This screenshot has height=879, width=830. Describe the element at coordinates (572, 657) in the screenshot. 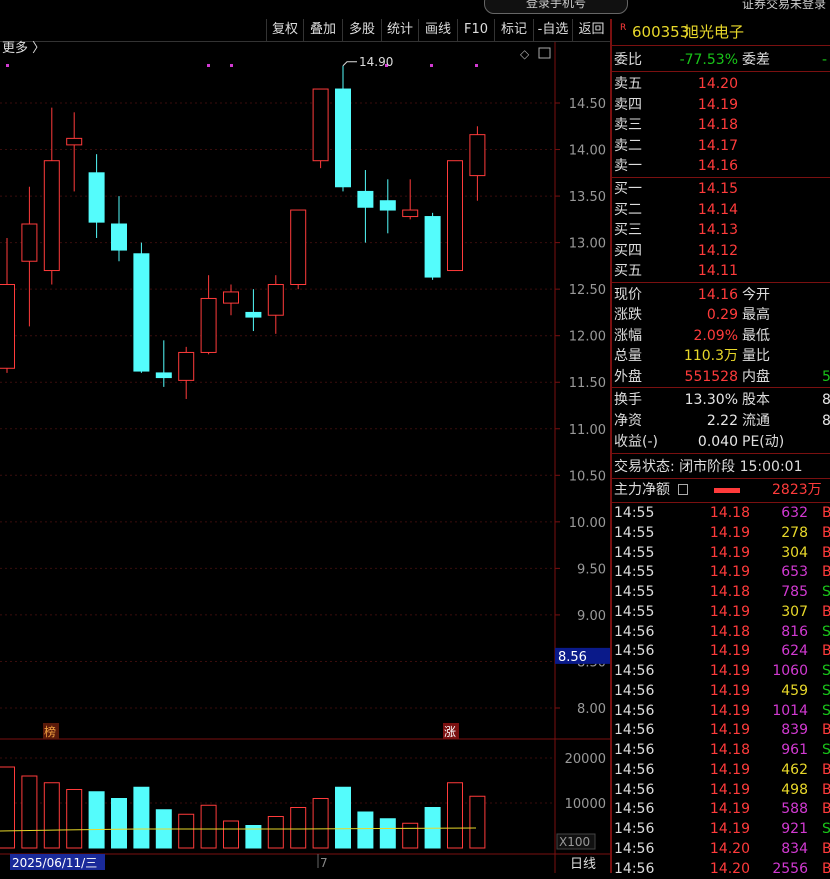

I see `last-price-label: 8.56` at that location.